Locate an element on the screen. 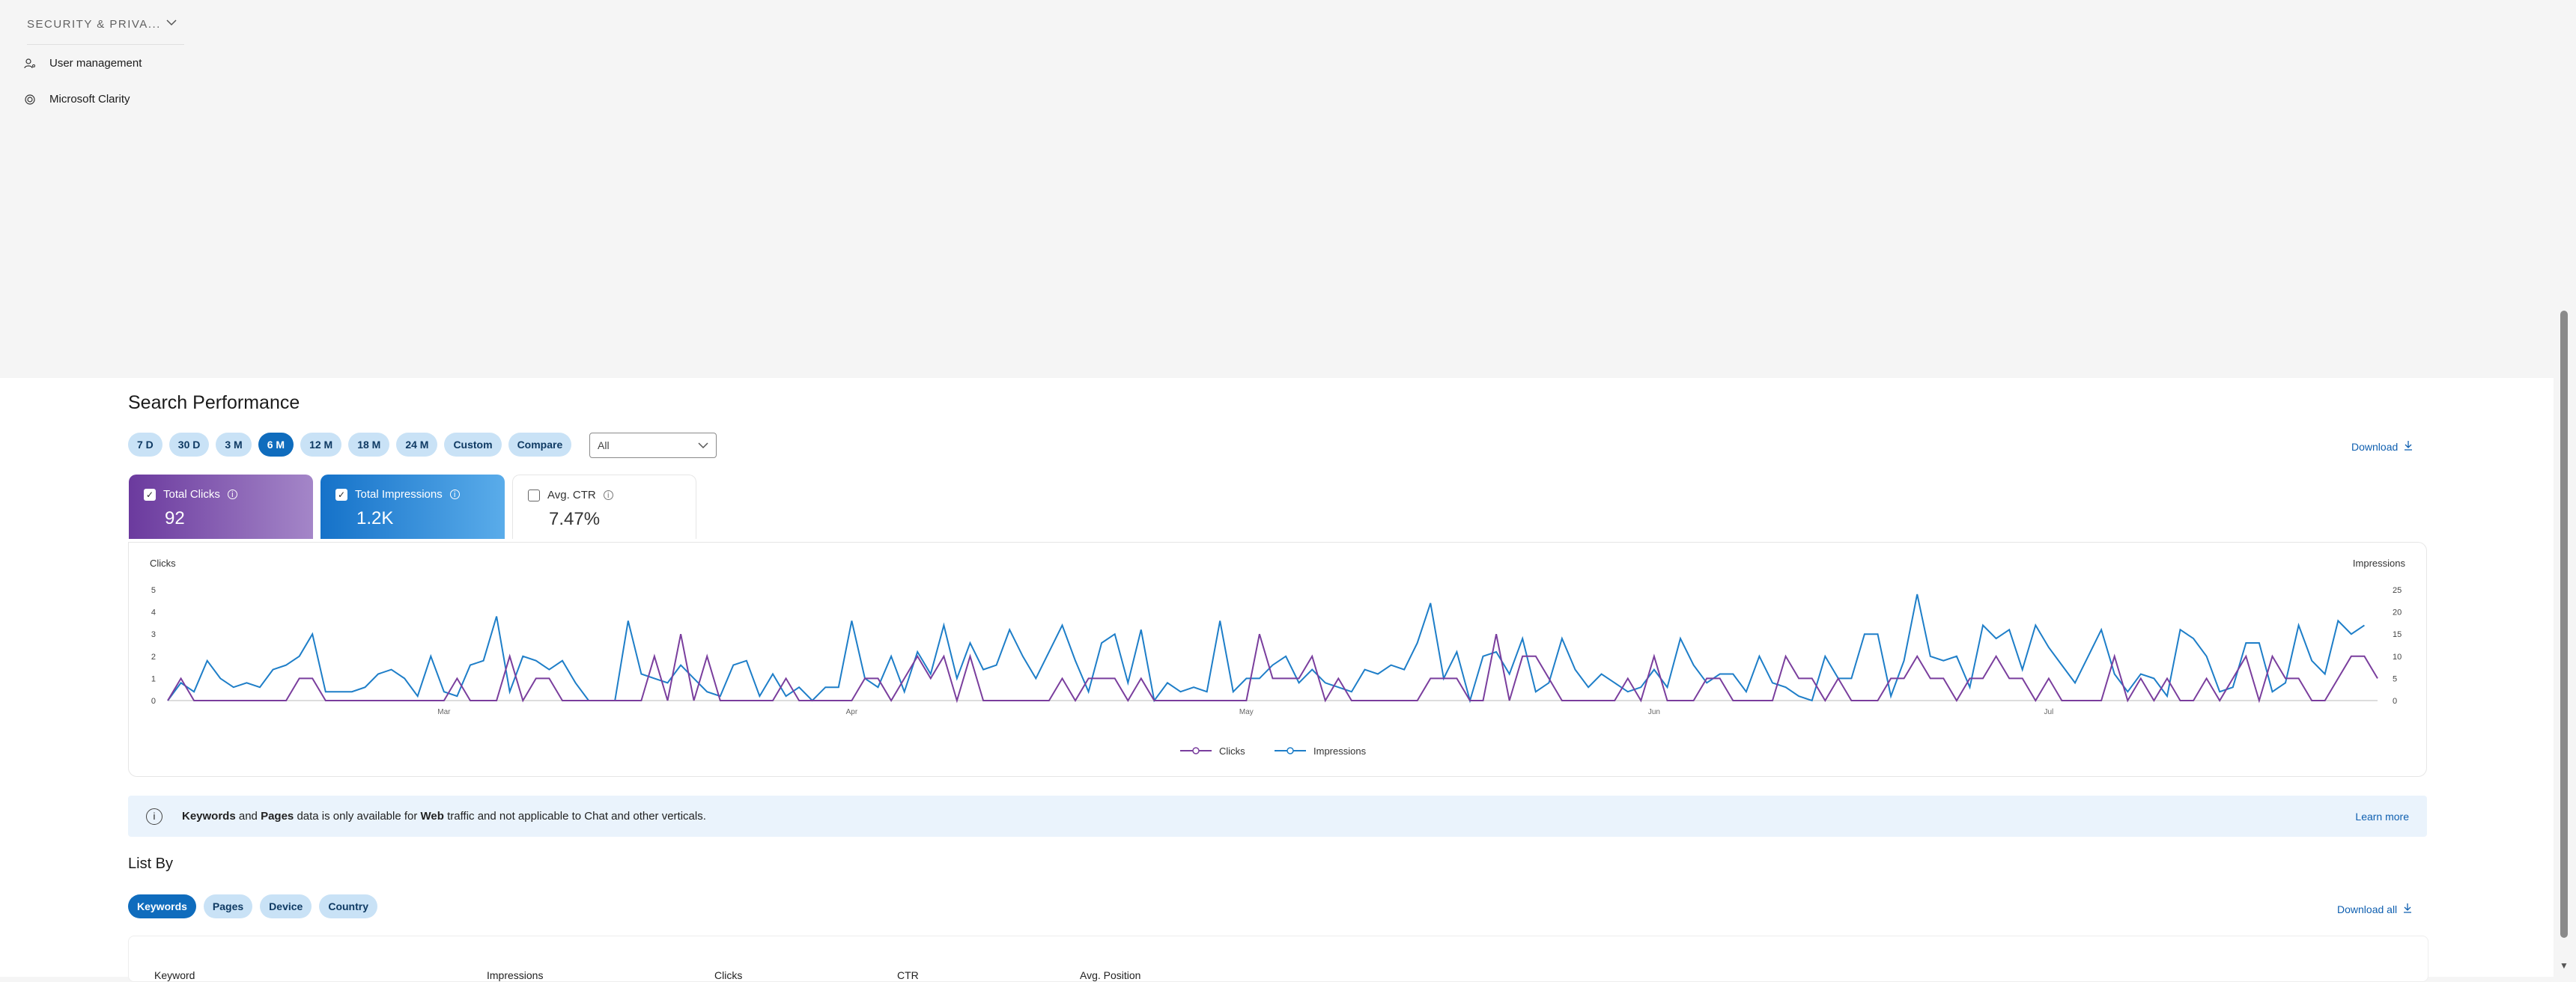 The height and width of the screenshot is (982, 2576). x-tick-label: May is located at coordinates (1246, 712).